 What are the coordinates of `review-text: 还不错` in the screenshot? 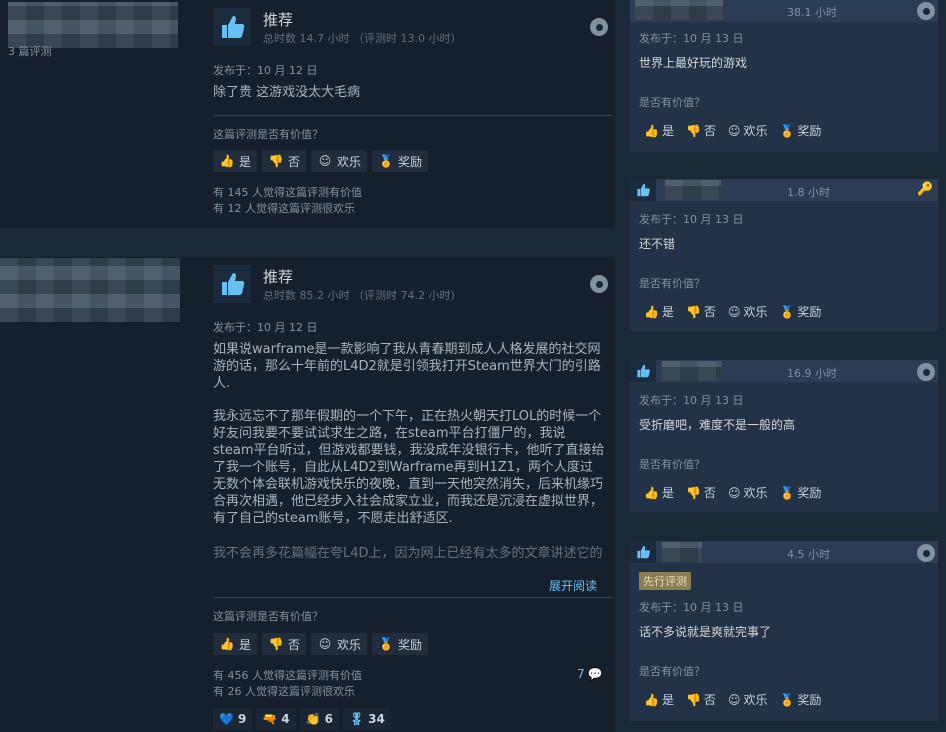 It's located at (657, 244).